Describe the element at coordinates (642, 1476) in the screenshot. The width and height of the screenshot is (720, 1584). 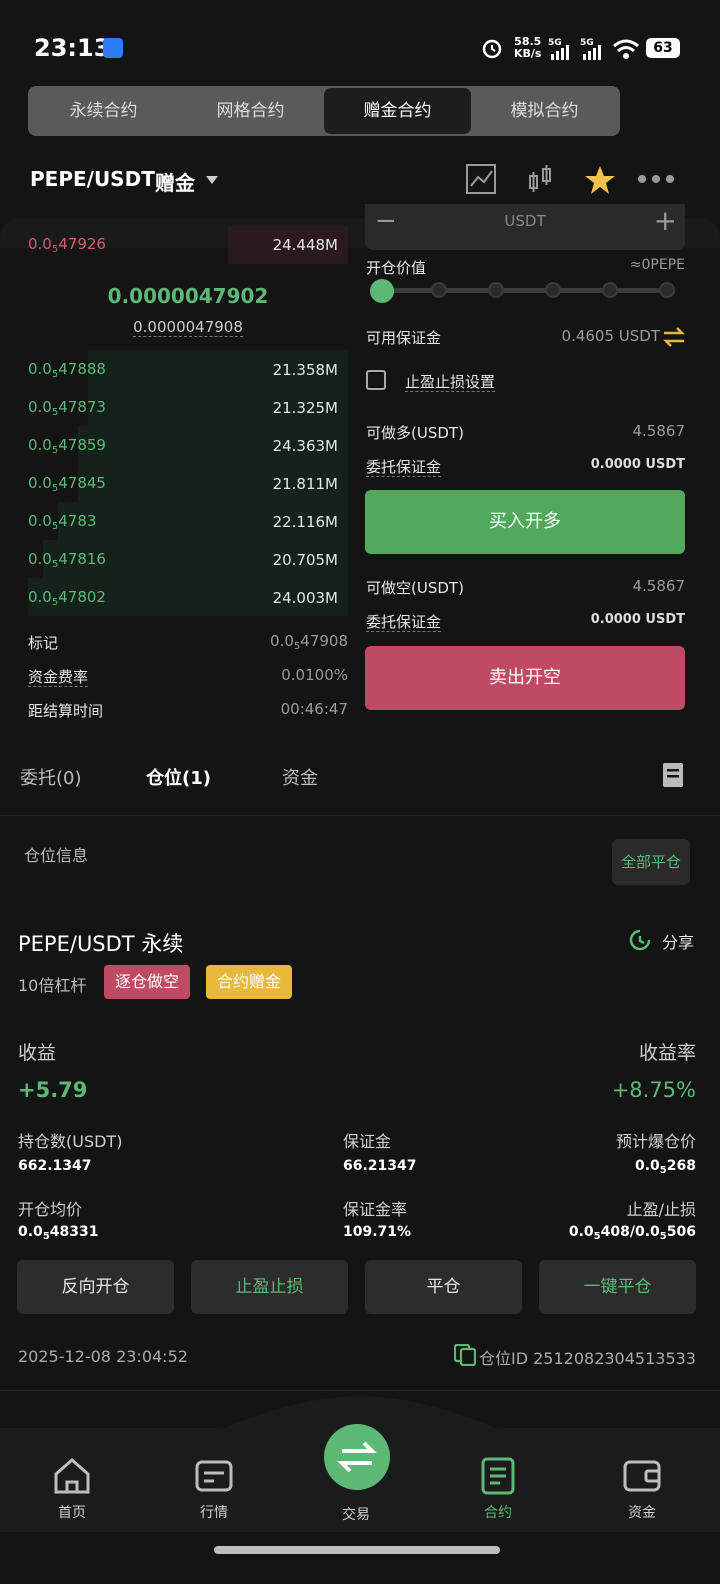
I see `wallet-icon` at that location.